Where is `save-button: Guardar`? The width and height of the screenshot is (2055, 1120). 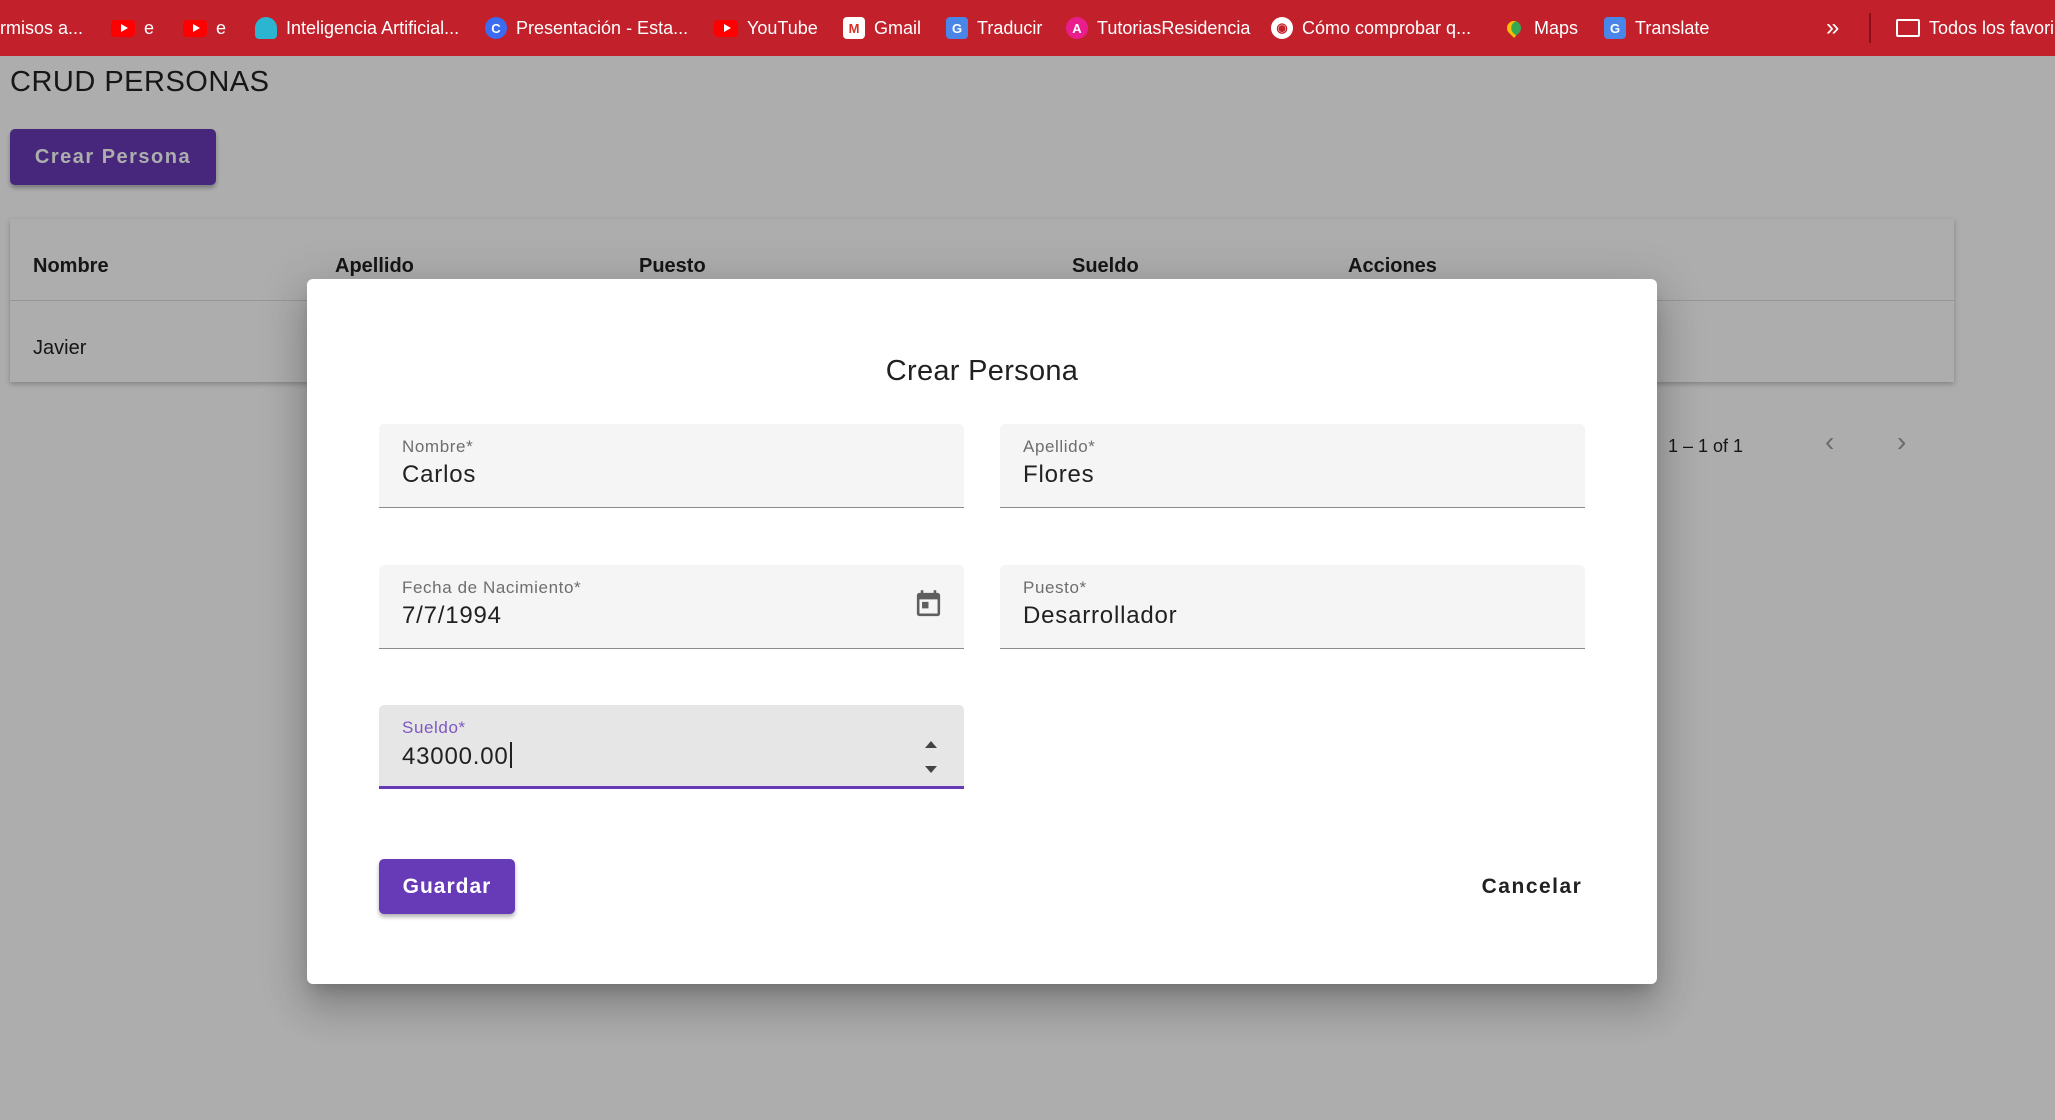 save-button: Guardar is located at coordinates (447, 886).